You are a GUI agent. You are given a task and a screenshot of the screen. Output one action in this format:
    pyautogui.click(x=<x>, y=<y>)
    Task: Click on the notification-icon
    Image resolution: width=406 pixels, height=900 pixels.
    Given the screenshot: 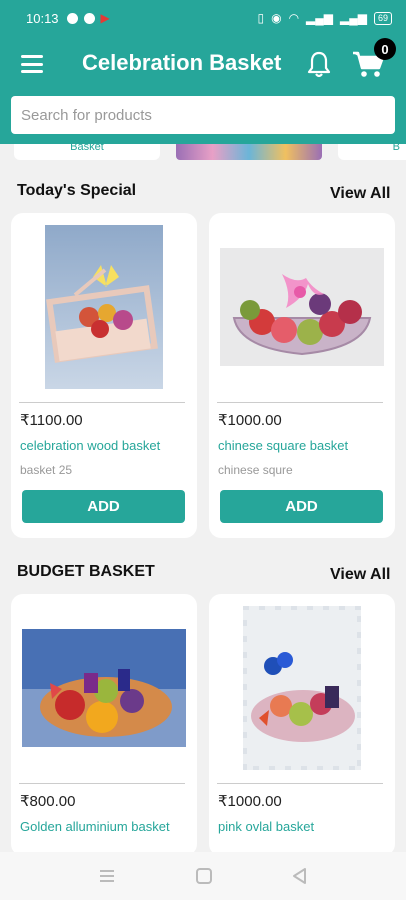 What is the action you would take?
    pyautogui.click(x=72, y=18)
    